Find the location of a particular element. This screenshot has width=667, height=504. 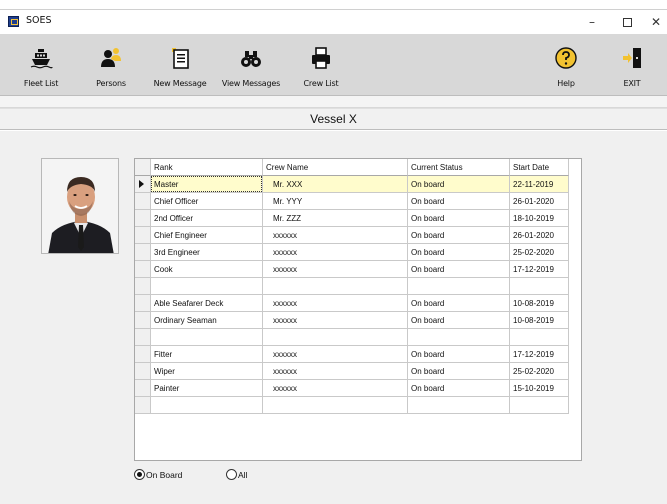

cell-rank: Cook is located at coordinates (207, 269).